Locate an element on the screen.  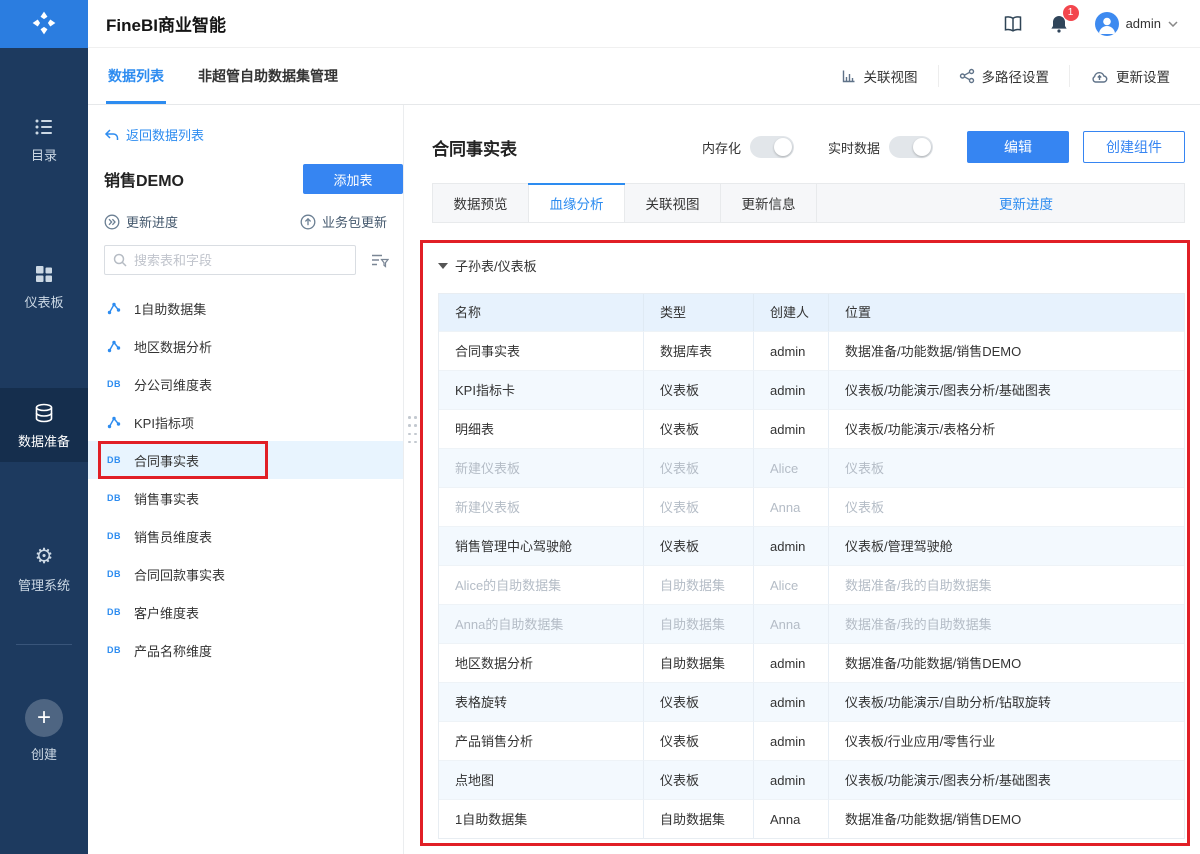
collapse-triangle-icon is located at coordinates (443, 265).